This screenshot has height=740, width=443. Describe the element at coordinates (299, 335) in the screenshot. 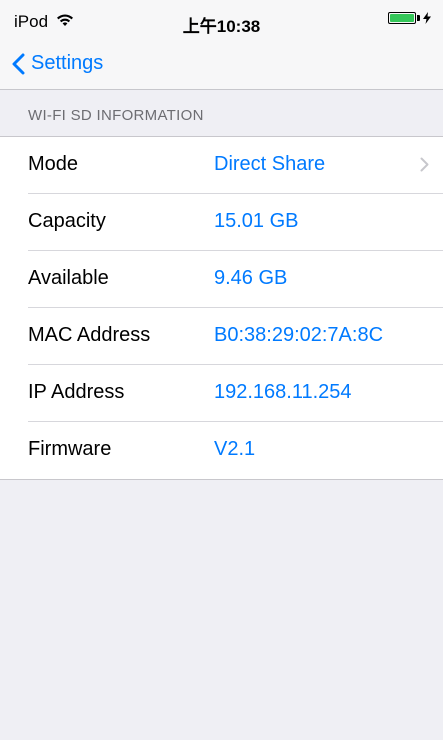

I see `row-value: B0:38:29:02:7A:8C` at that location.